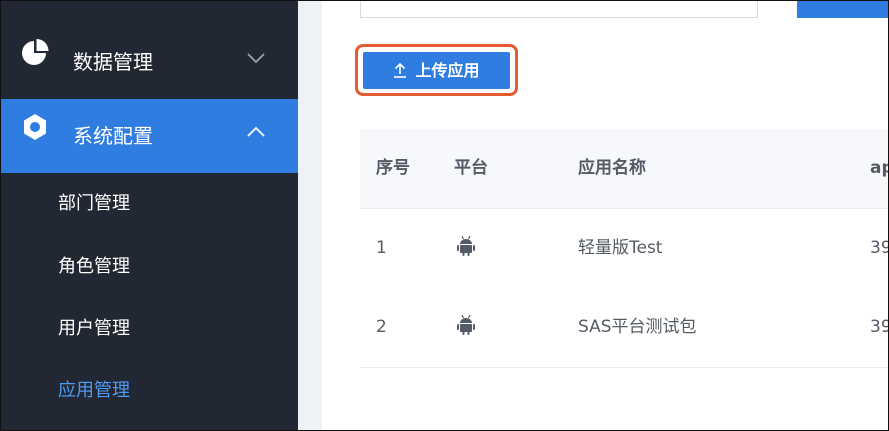 The image size is (889, 431). I want to click on submenu-department: 部门管理, so click(94, 204).